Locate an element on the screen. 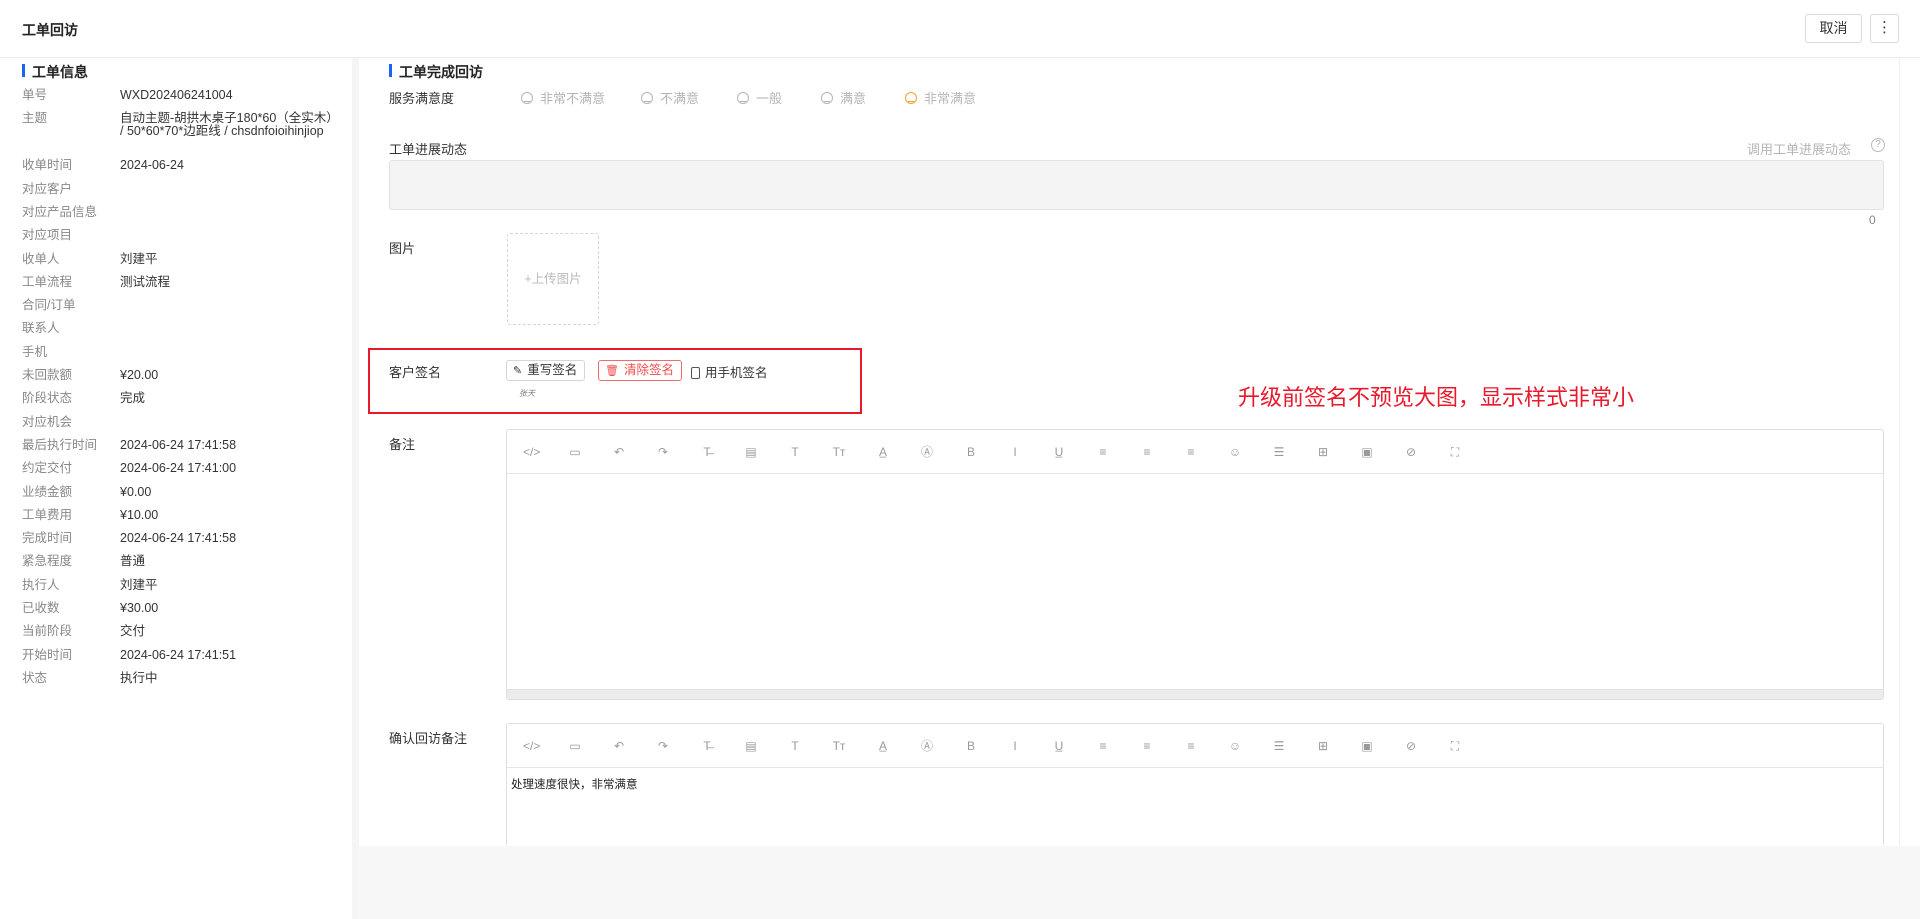 The image size is (1920, 919). page-background is located at coordinates (1139, 882).